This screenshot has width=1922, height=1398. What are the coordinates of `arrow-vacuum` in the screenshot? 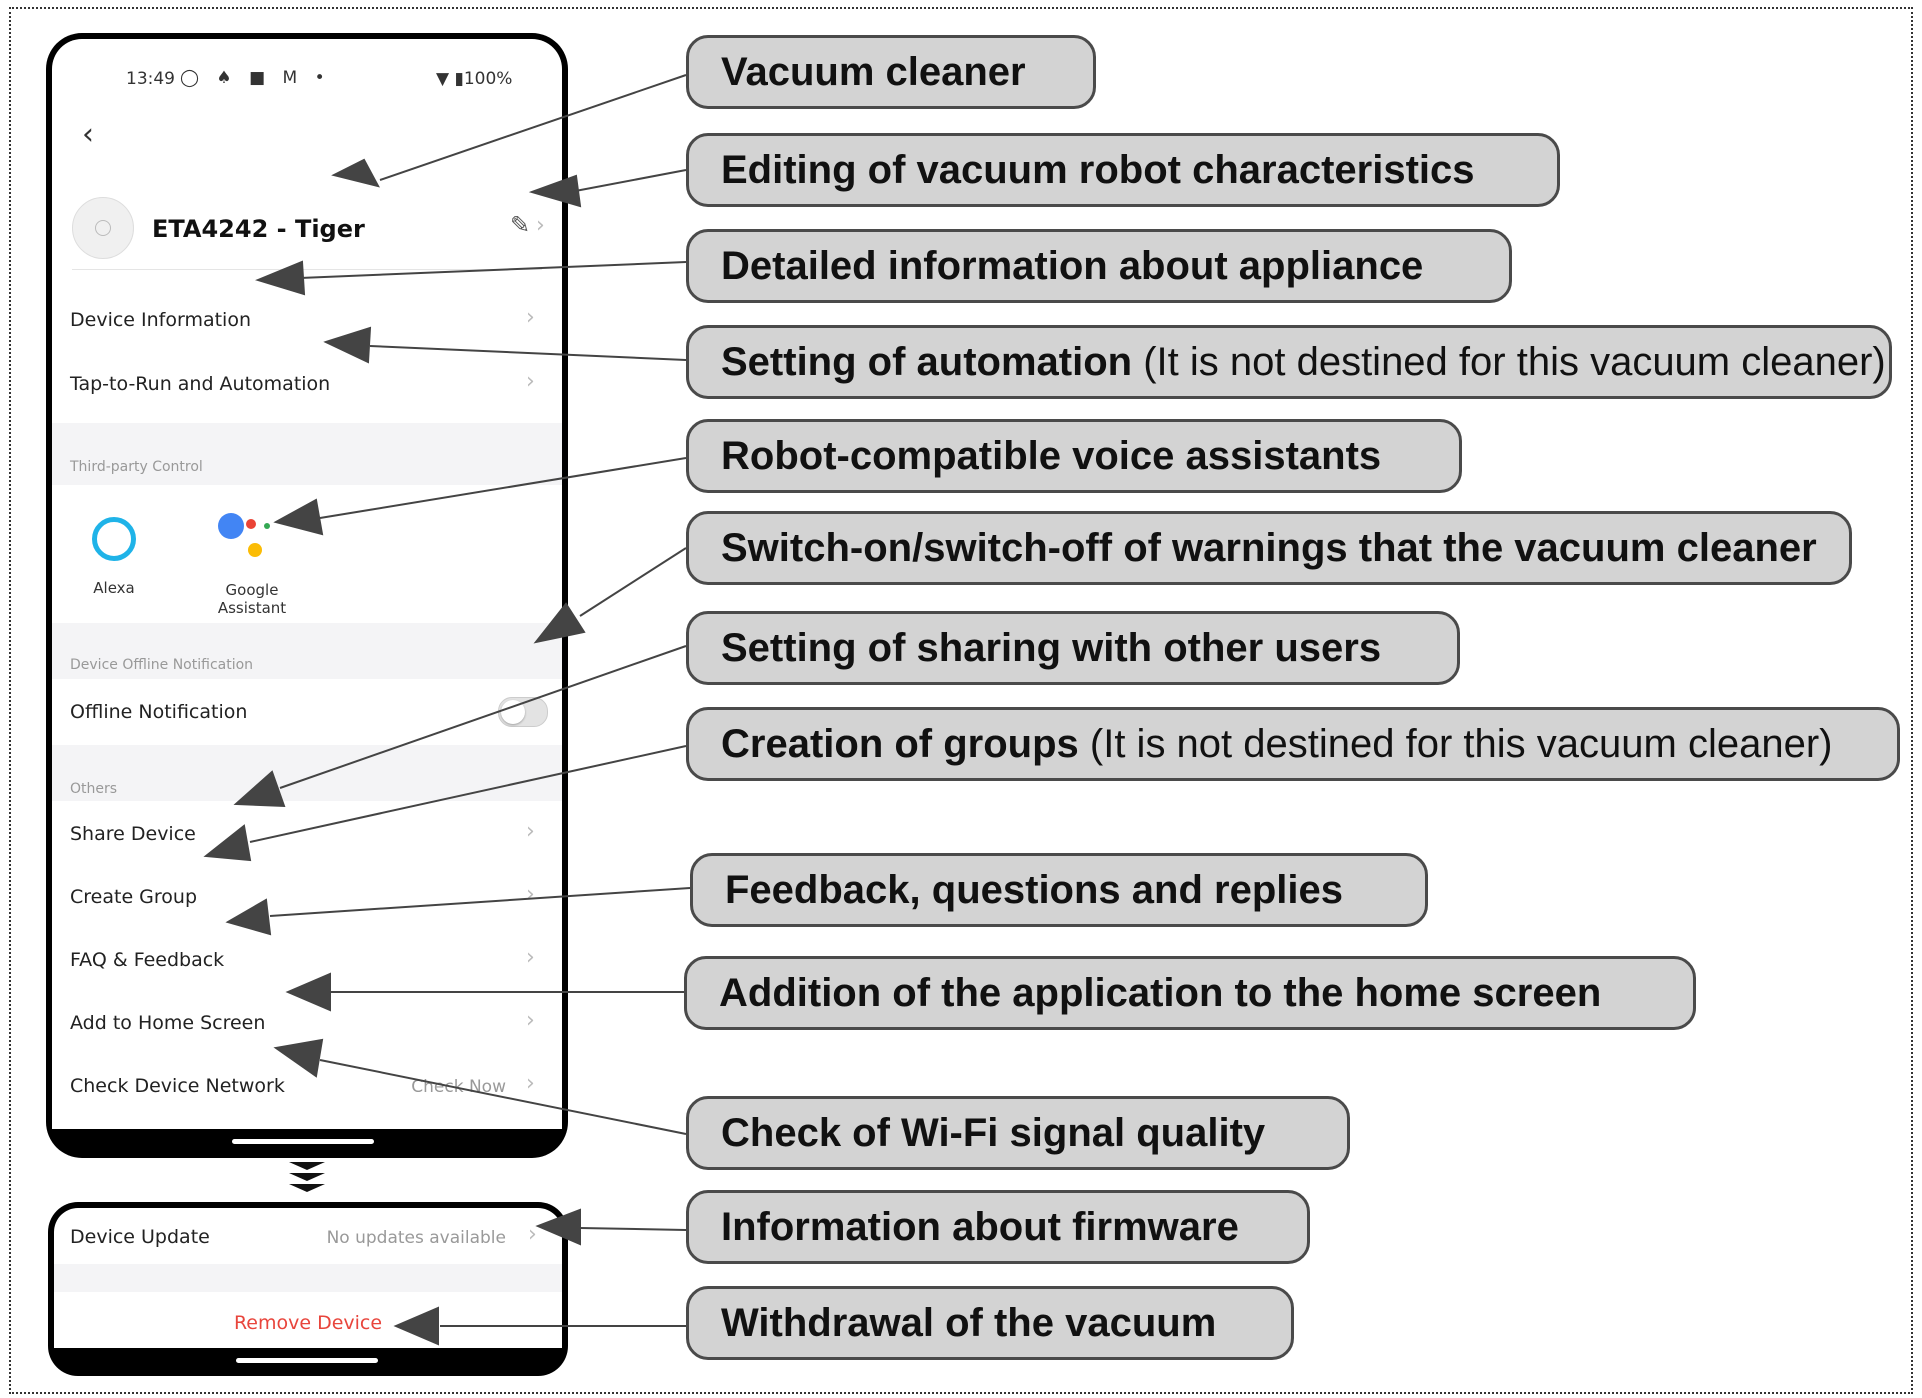 It's located at (533, 127).